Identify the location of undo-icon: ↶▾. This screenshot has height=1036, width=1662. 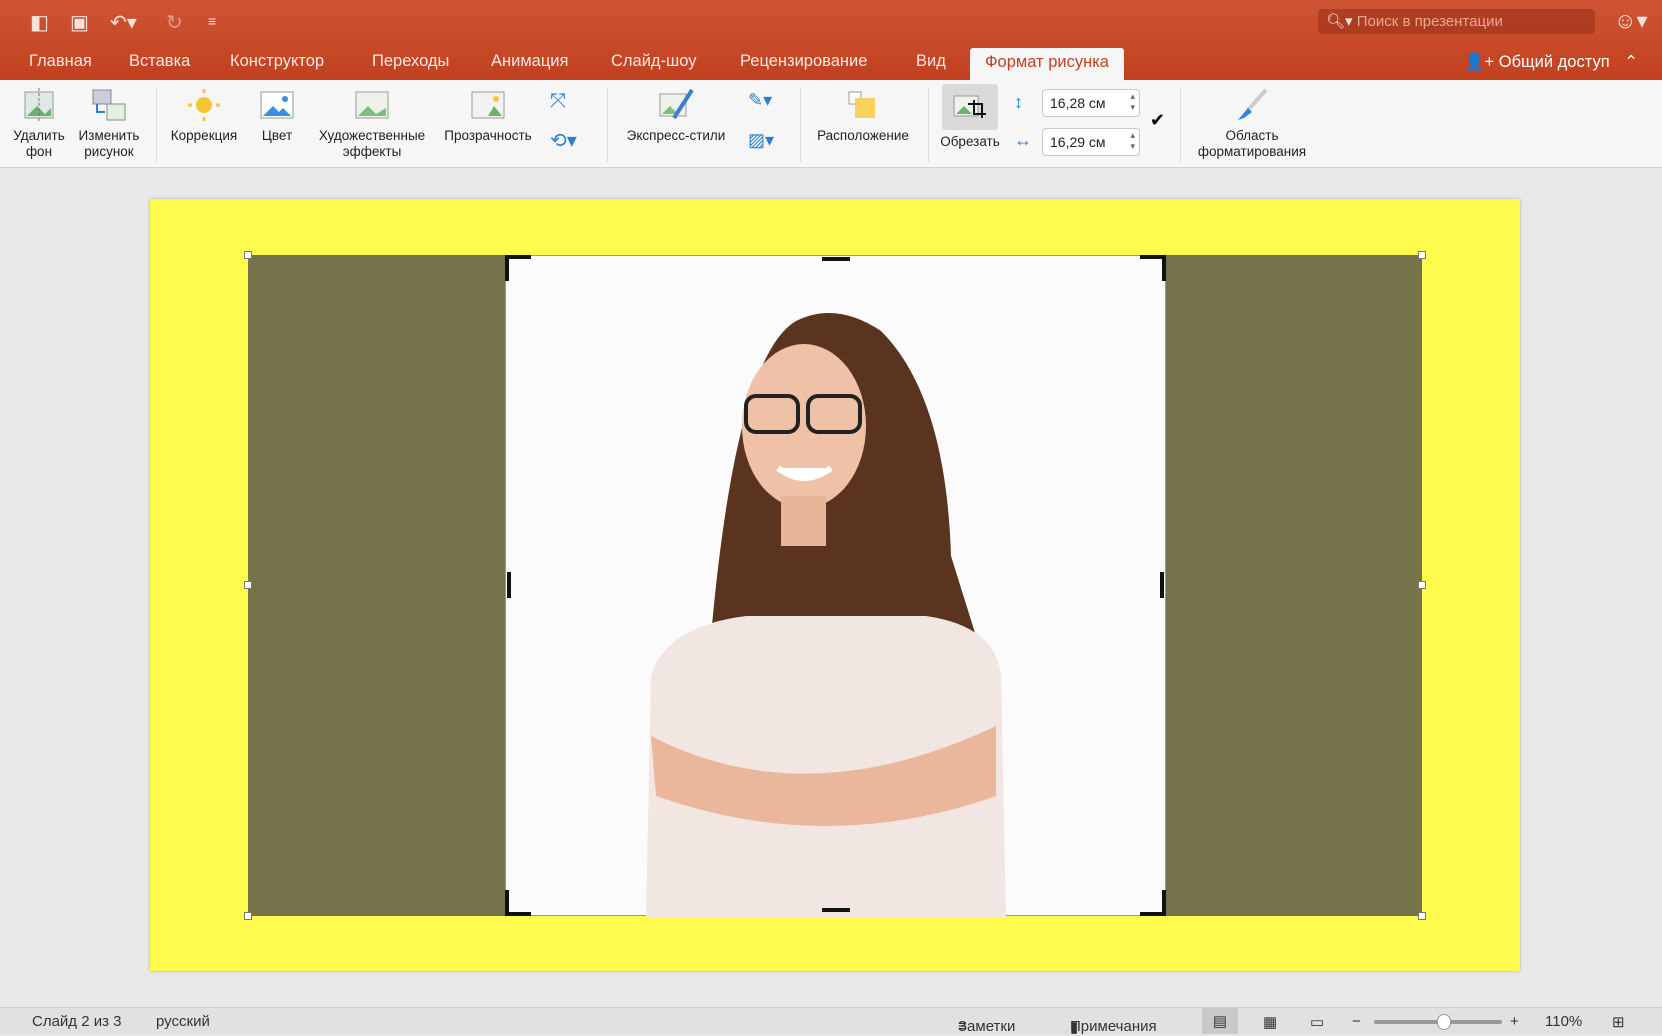
(123, 22).